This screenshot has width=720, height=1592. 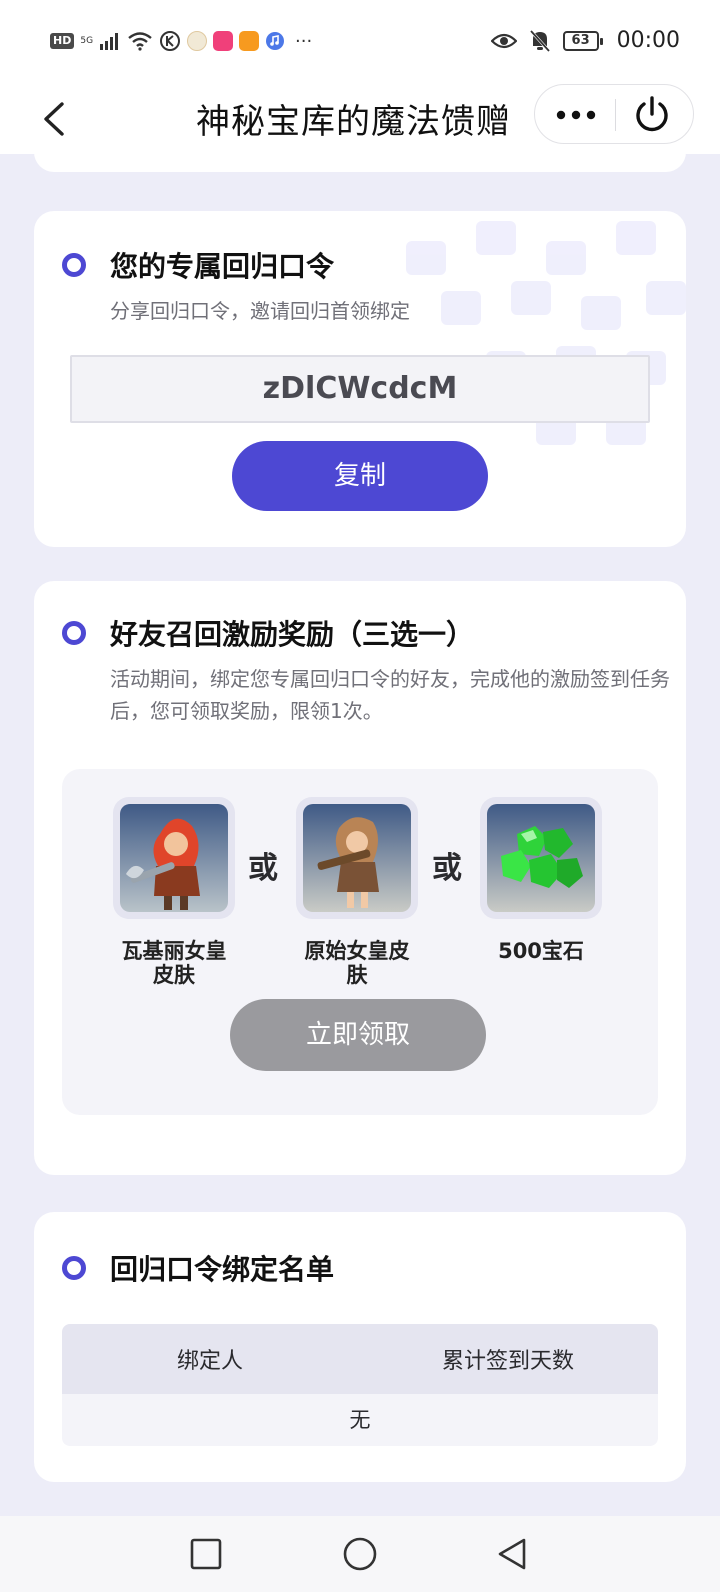 I want to click on claim-now-button: 立即领取, so click(x=358, y=1035).